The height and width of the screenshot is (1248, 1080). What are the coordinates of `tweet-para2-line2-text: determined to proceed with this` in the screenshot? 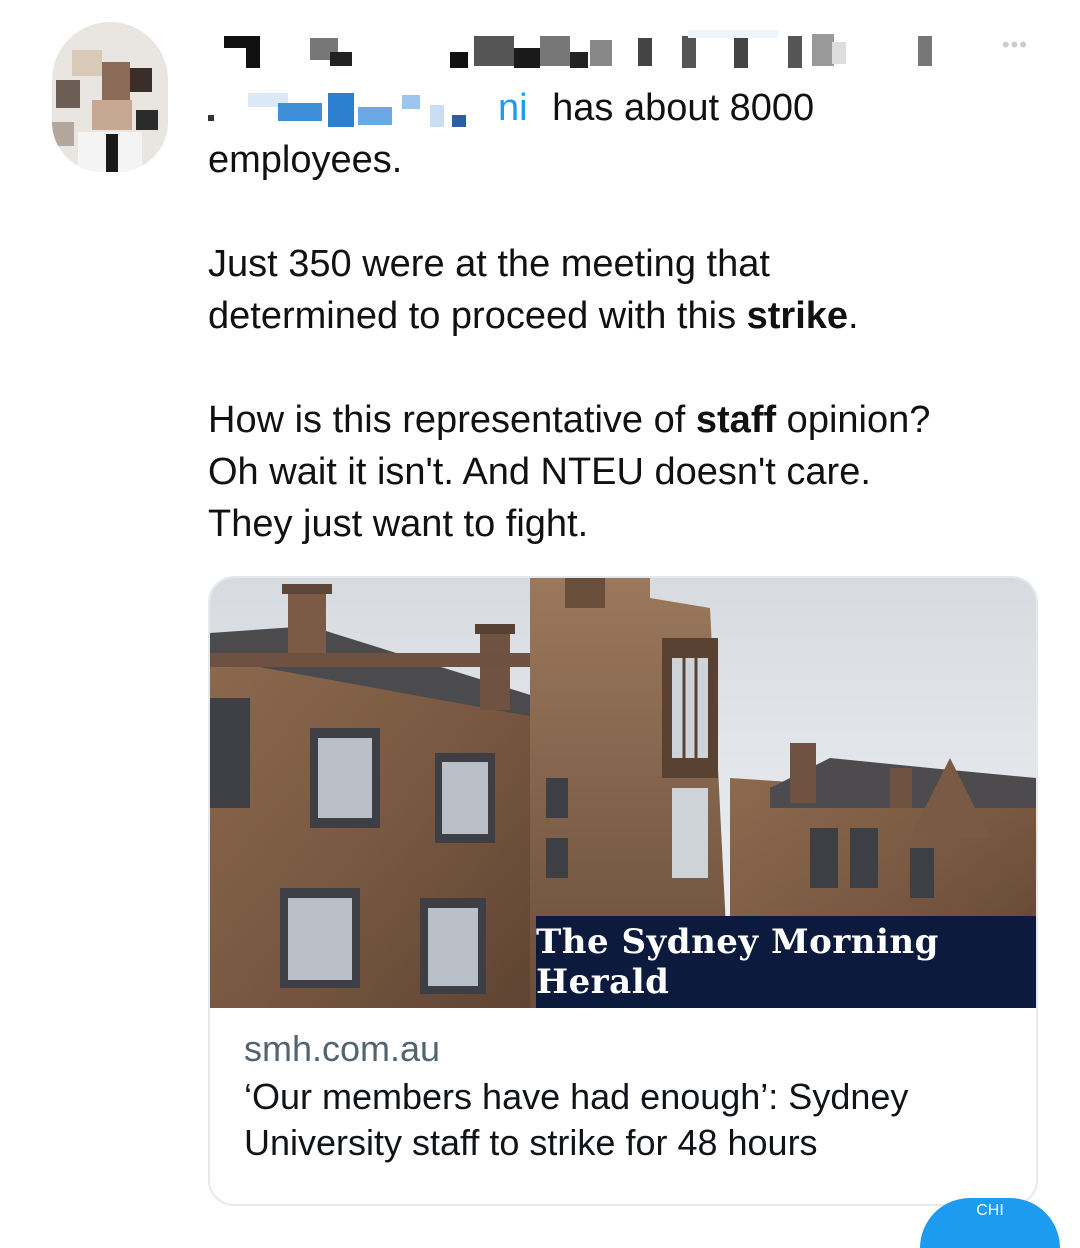 It's located at (477, 316).